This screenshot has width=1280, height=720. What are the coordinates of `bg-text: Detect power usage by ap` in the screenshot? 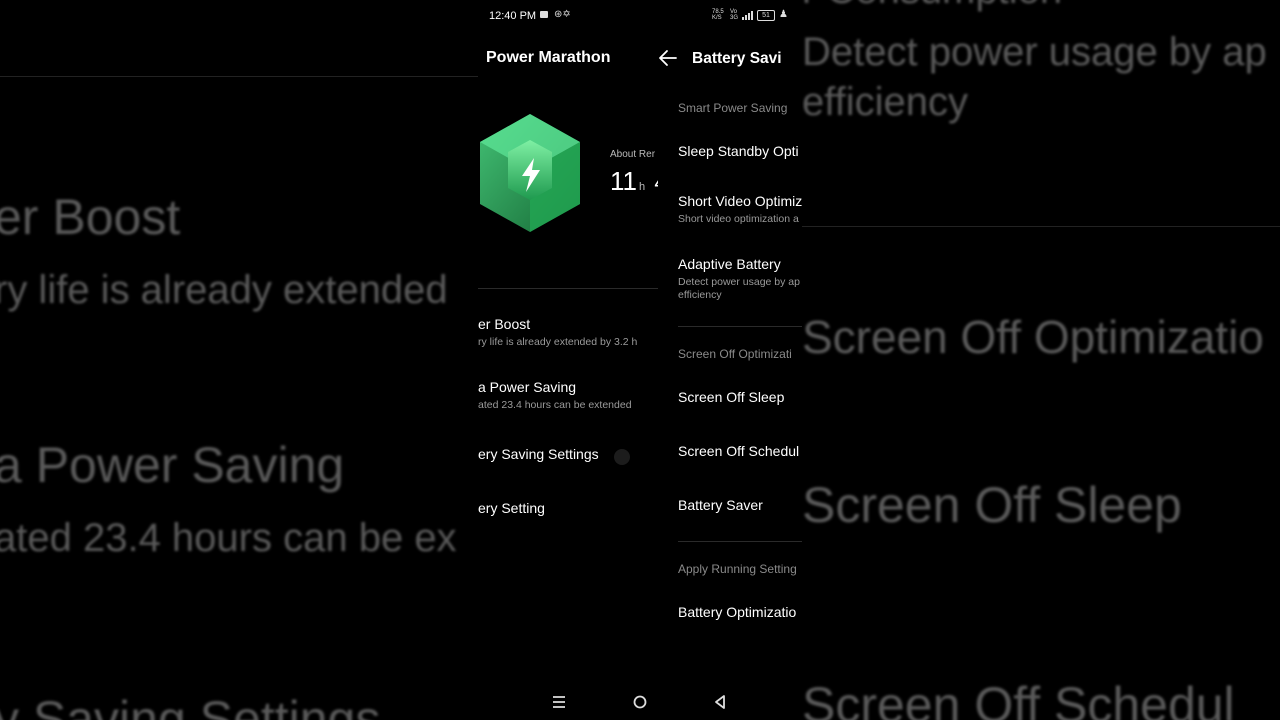 It's located at (1034, 52).